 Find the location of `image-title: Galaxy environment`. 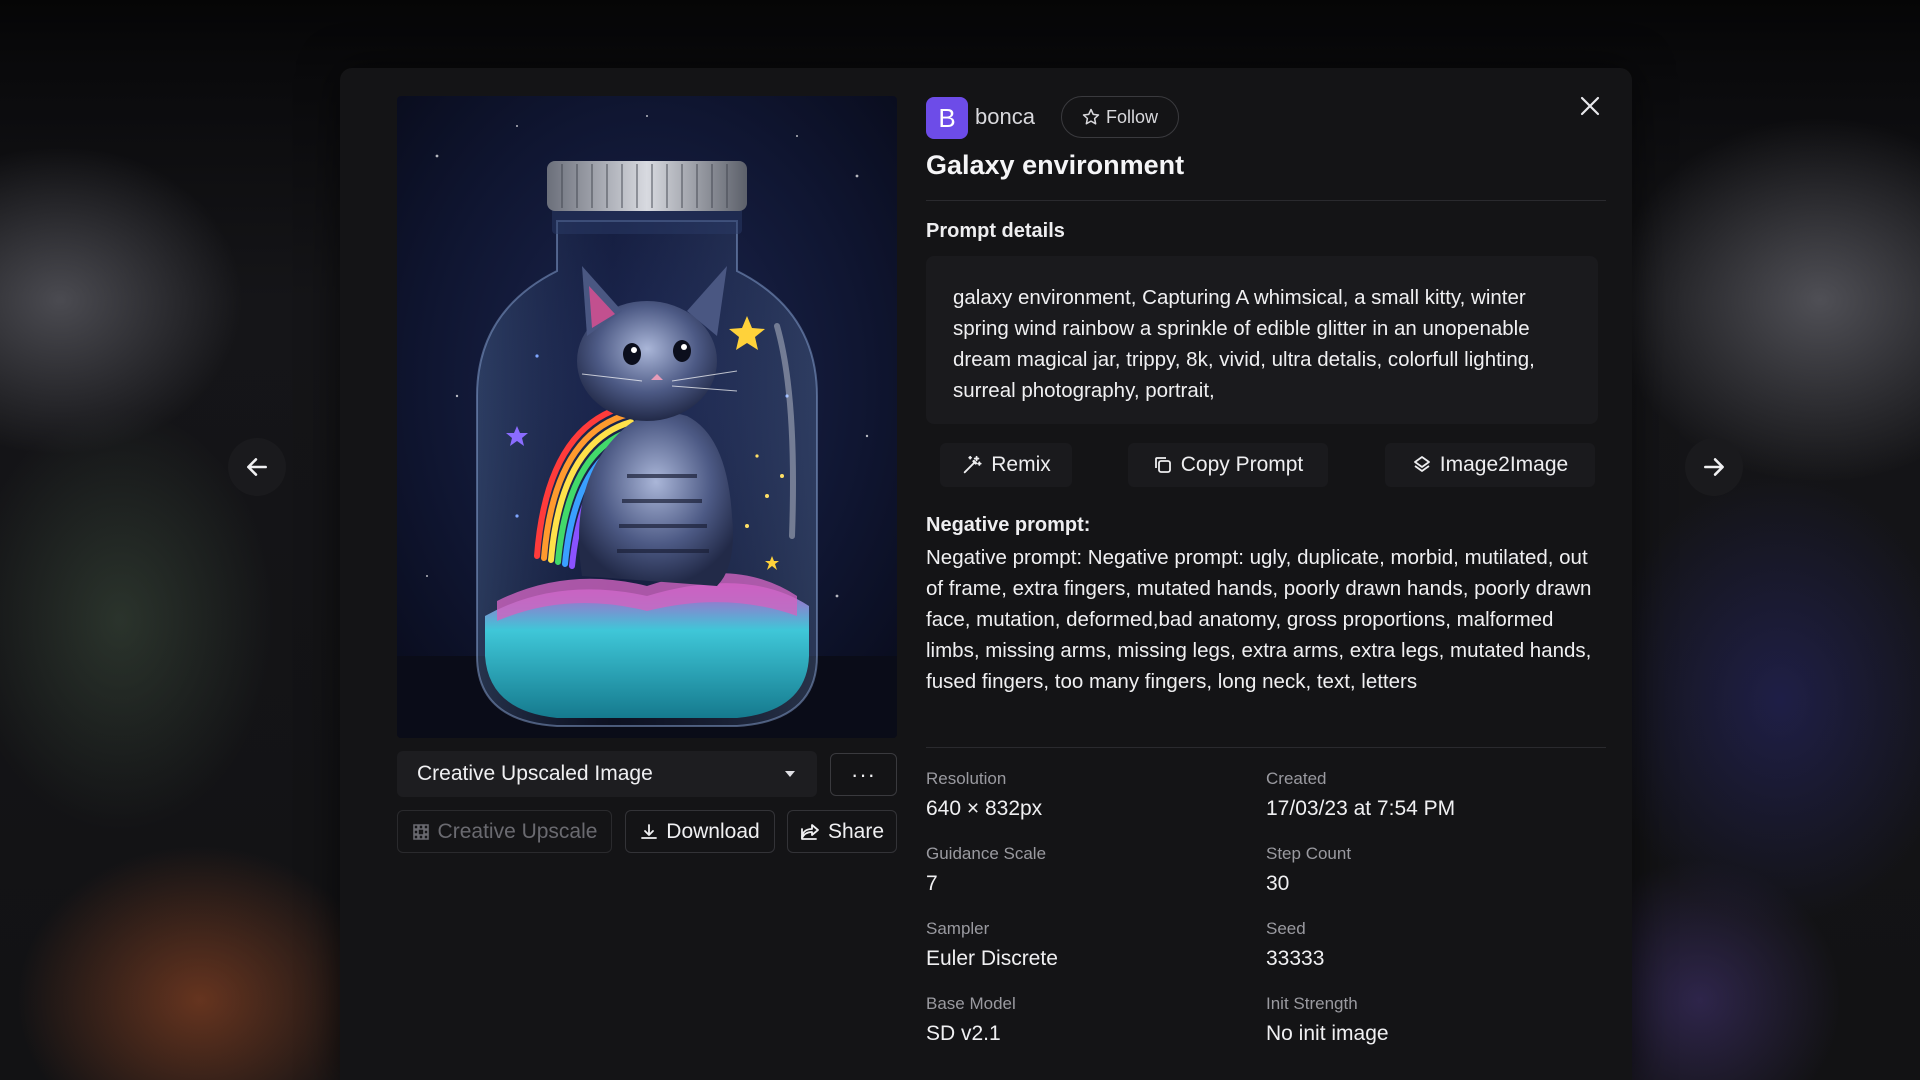

image-title: Galaxy environment is located at coordinates (1055, 165).